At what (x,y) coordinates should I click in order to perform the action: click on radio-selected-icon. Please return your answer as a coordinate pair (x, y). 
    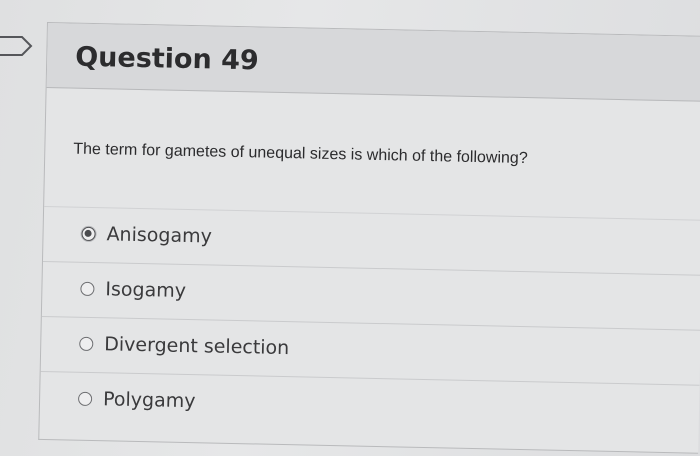
    Looking at the image, I should click on (88, 234).